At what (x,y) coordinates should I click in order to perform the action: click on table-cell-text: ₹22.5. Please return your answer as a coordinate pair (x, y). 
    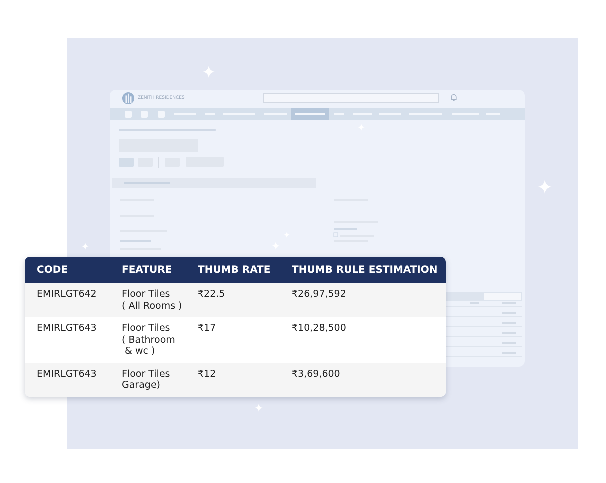
    Looking at the image, I should click on (212, 294).